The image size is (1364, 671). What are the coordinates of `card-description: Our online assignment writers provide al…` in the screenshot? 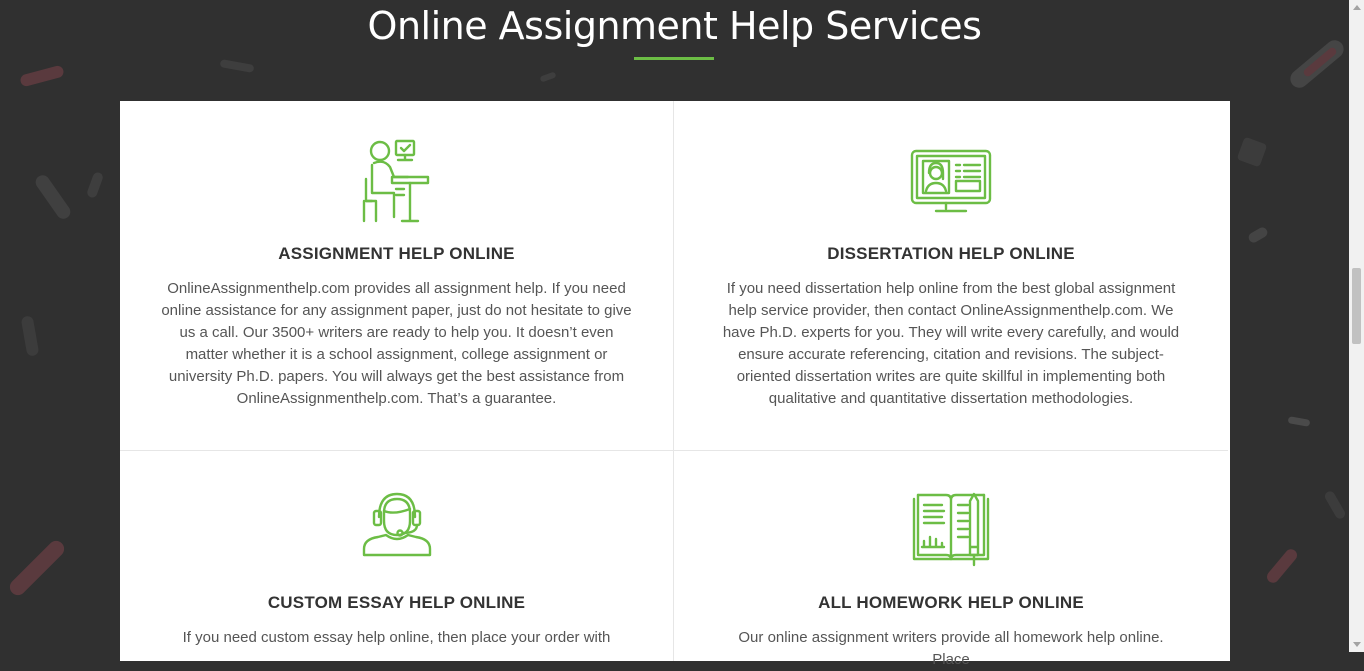 It's located at (951, 648).